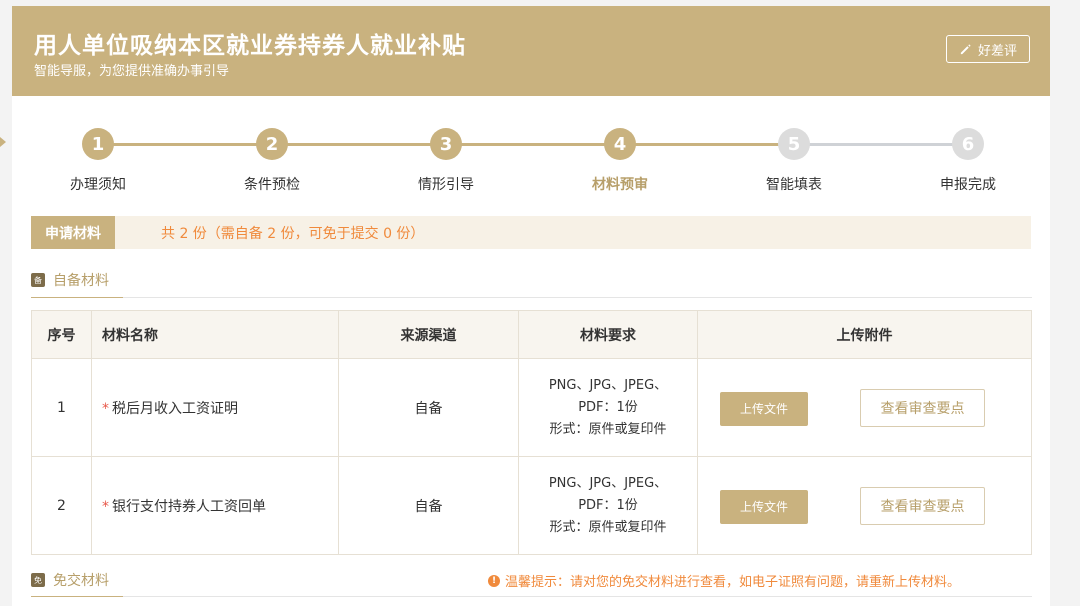 The height and width of the screenshot is (606, 1080). What do you see at coordinates (446, 185) in the screenshot?
I see `step-3-label: 情形引导` at bounding box center [446, 185].